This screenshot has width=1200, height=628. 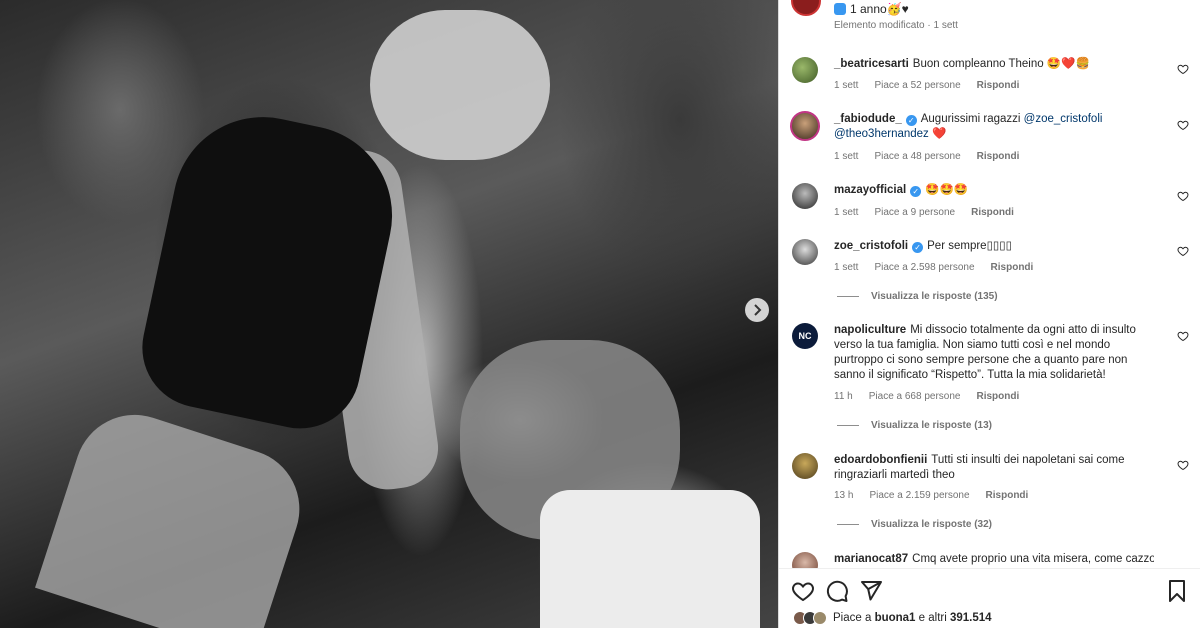 I want to click on caption-emojis: 🥳♥, so click(x=897, y=9).